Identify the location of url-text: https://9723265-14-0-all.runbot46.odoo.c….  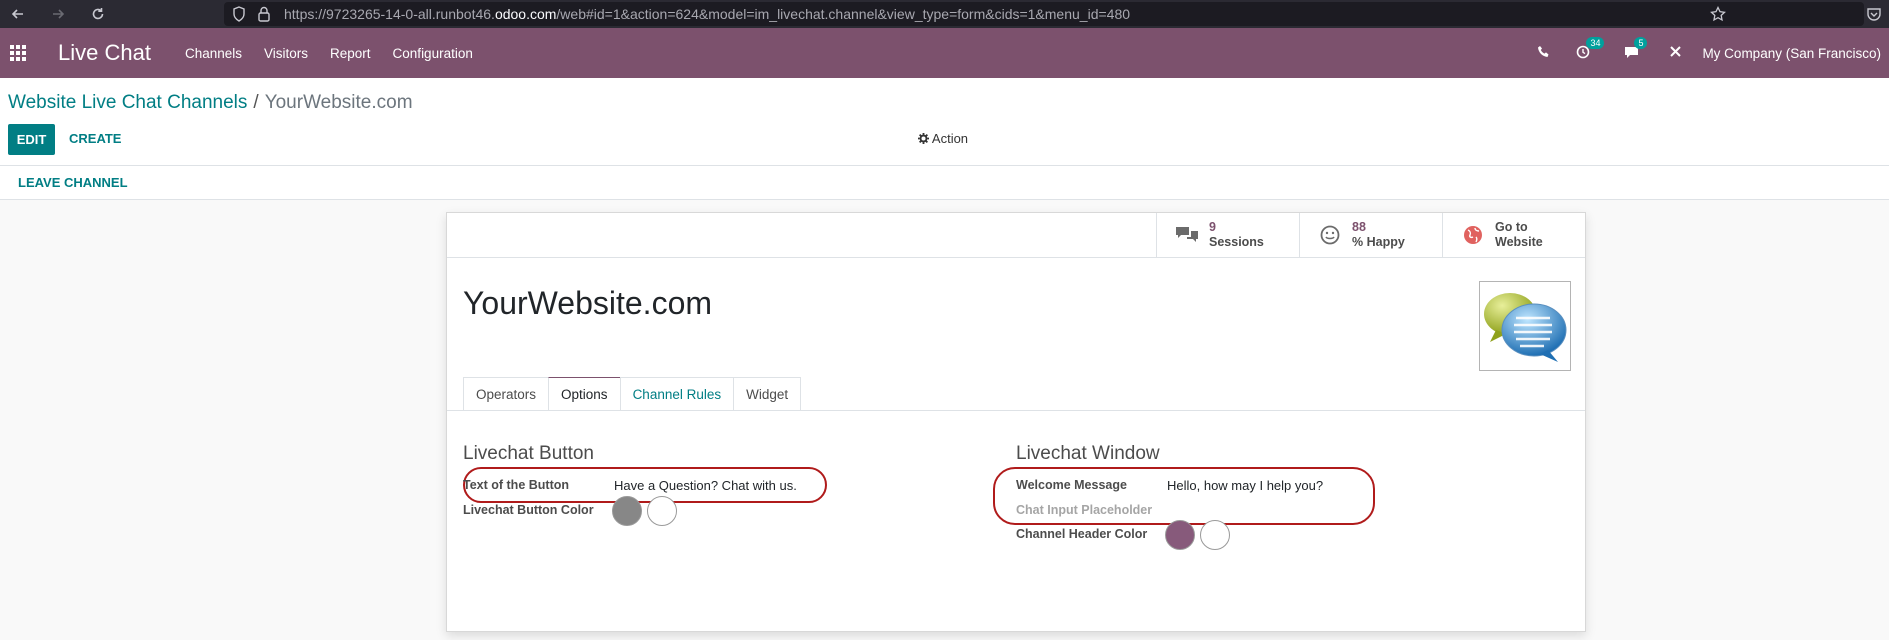
(707, 14).